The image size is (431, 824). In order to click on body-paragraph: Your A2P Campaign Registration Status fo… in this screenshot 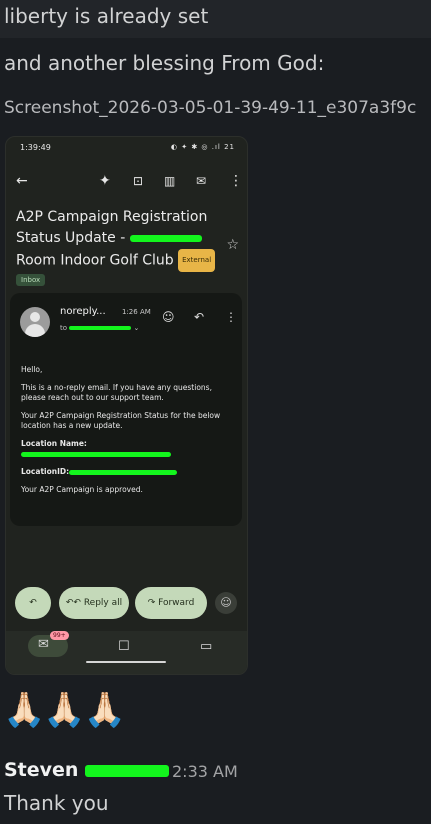, I will do `click(121, 420)`.